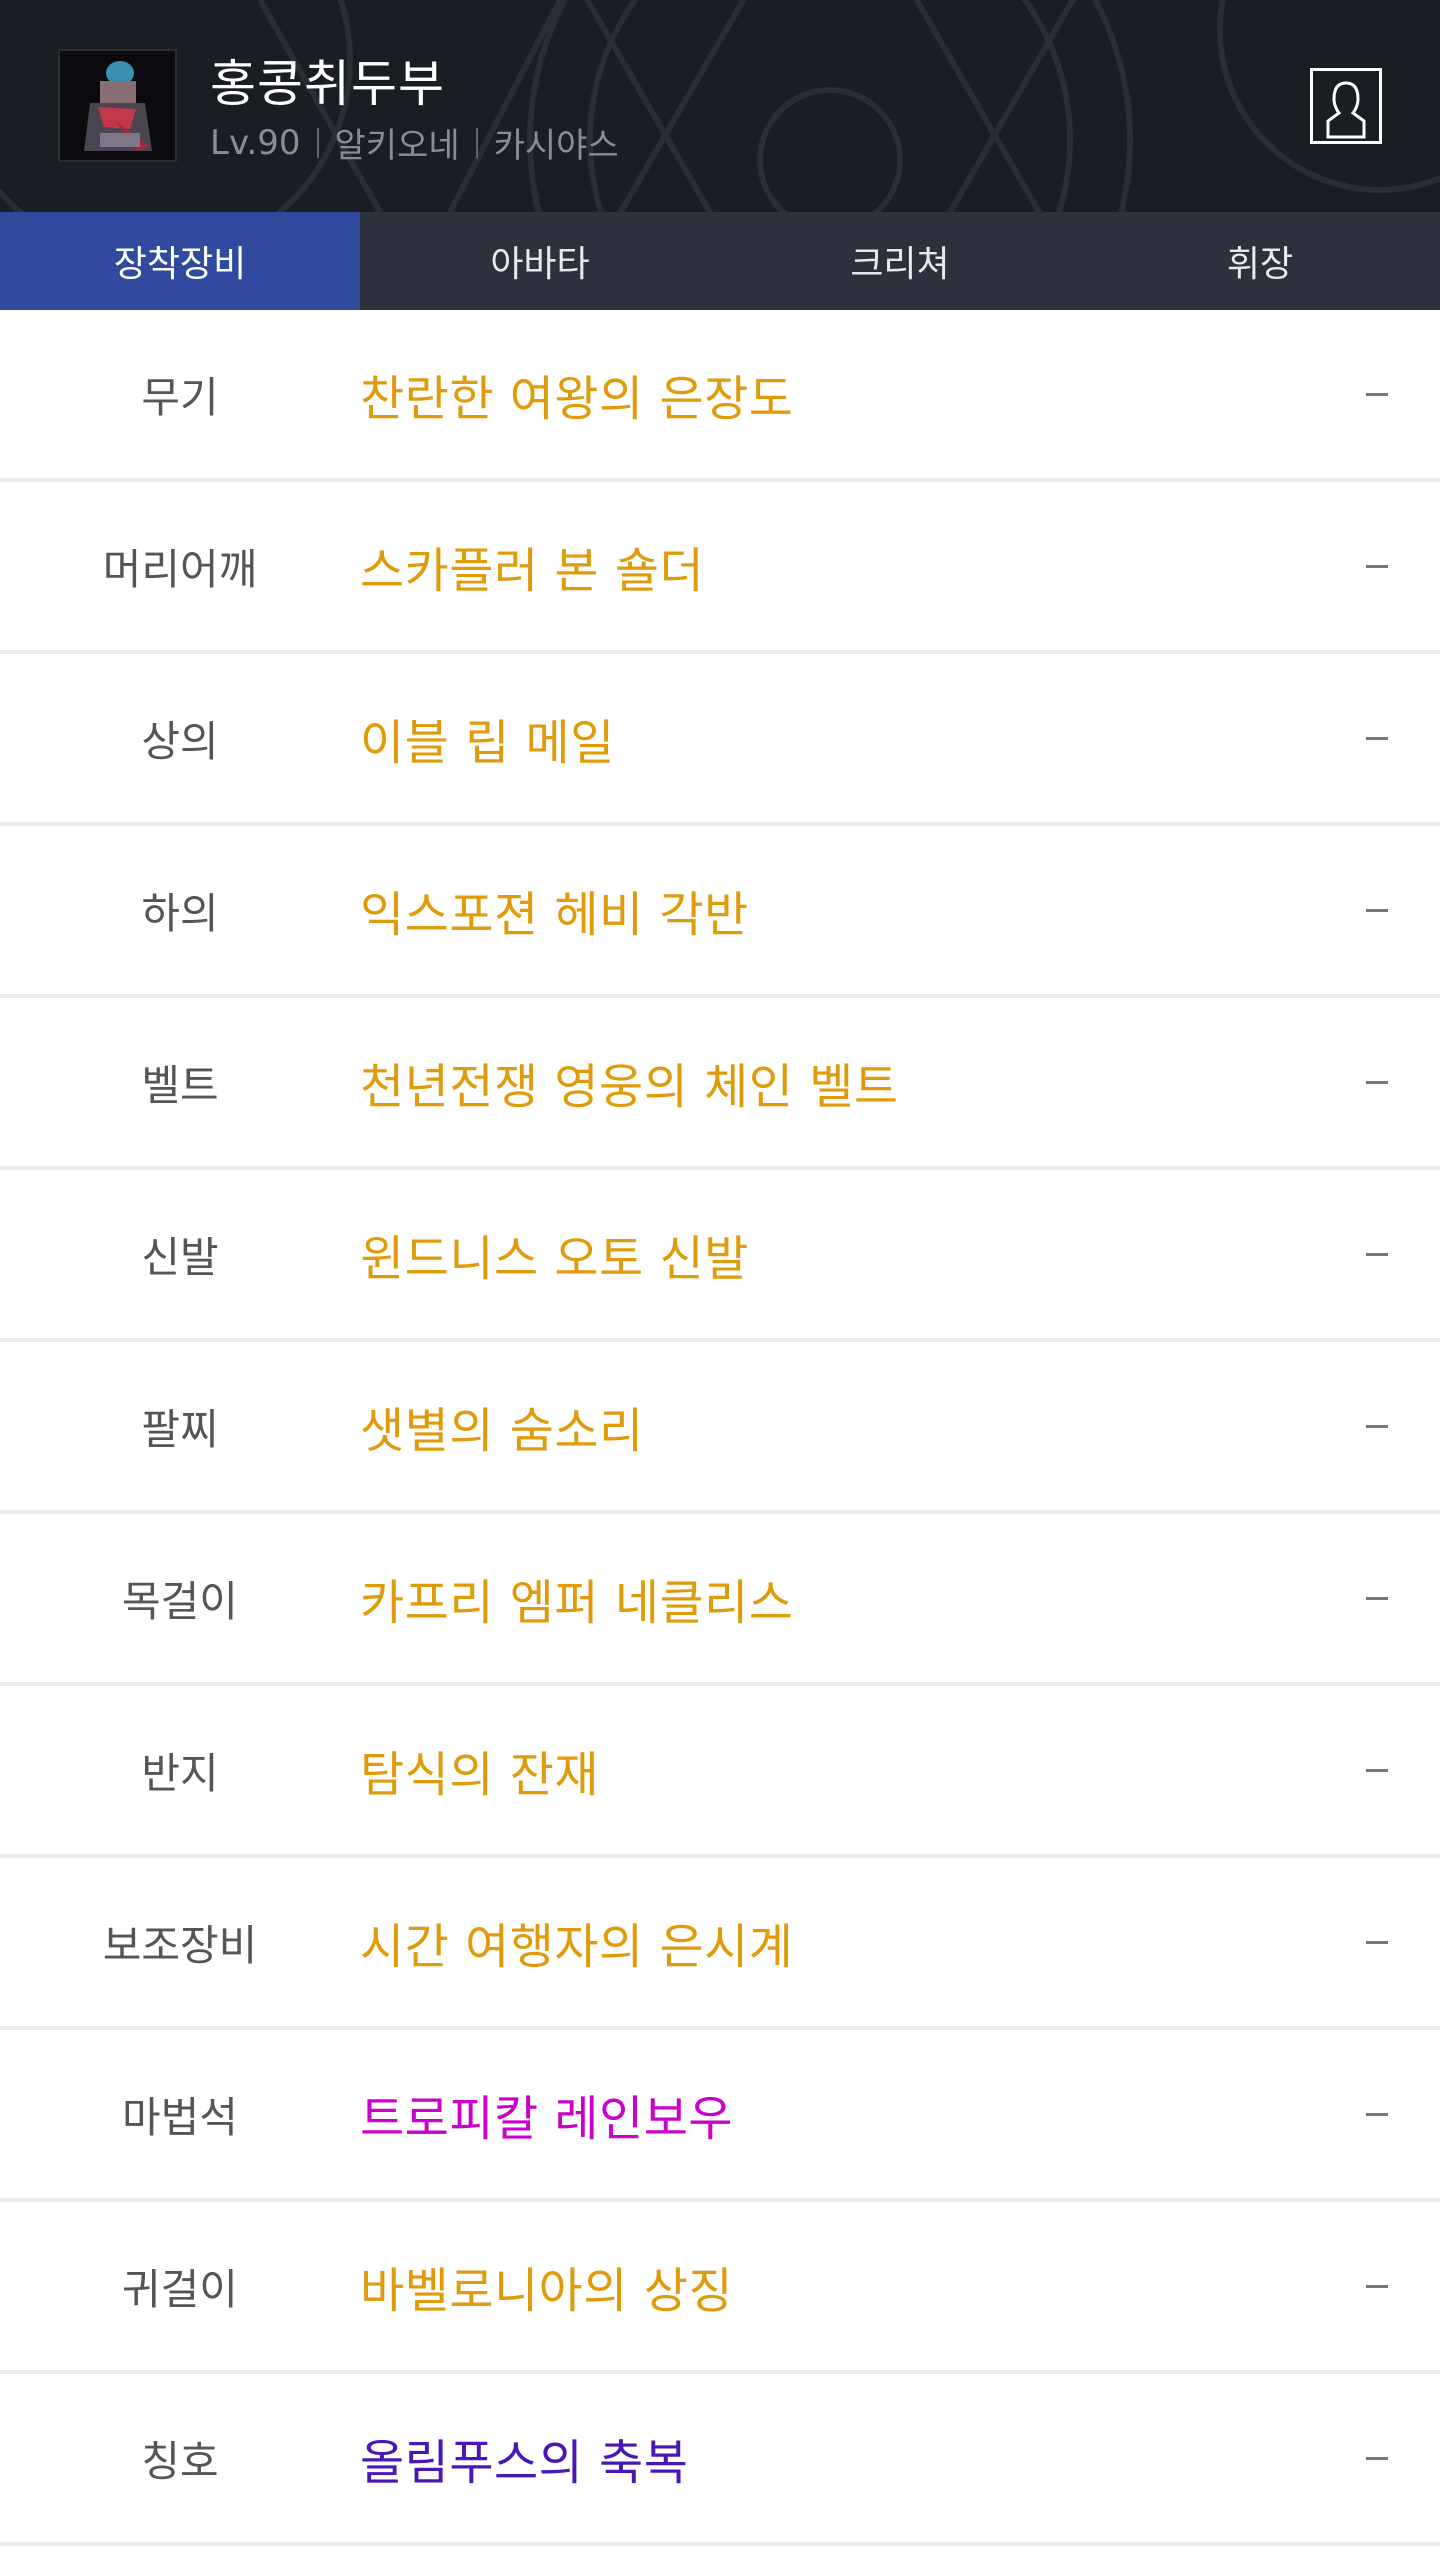 The height and width of the screenshot is (2560, 1440). I want to click on character-meta: Lv.90 알키오네 카시야스, so click(414, 142).